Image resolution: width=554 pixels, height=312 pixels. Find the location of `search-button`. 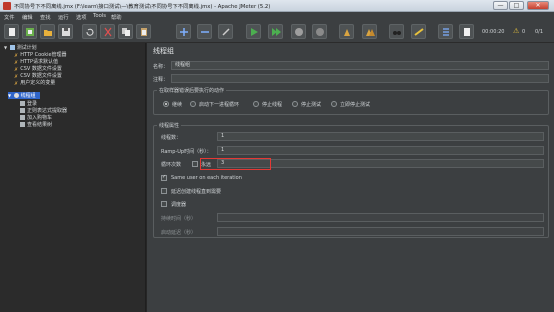

search-button is located at coordinates (396, 31).